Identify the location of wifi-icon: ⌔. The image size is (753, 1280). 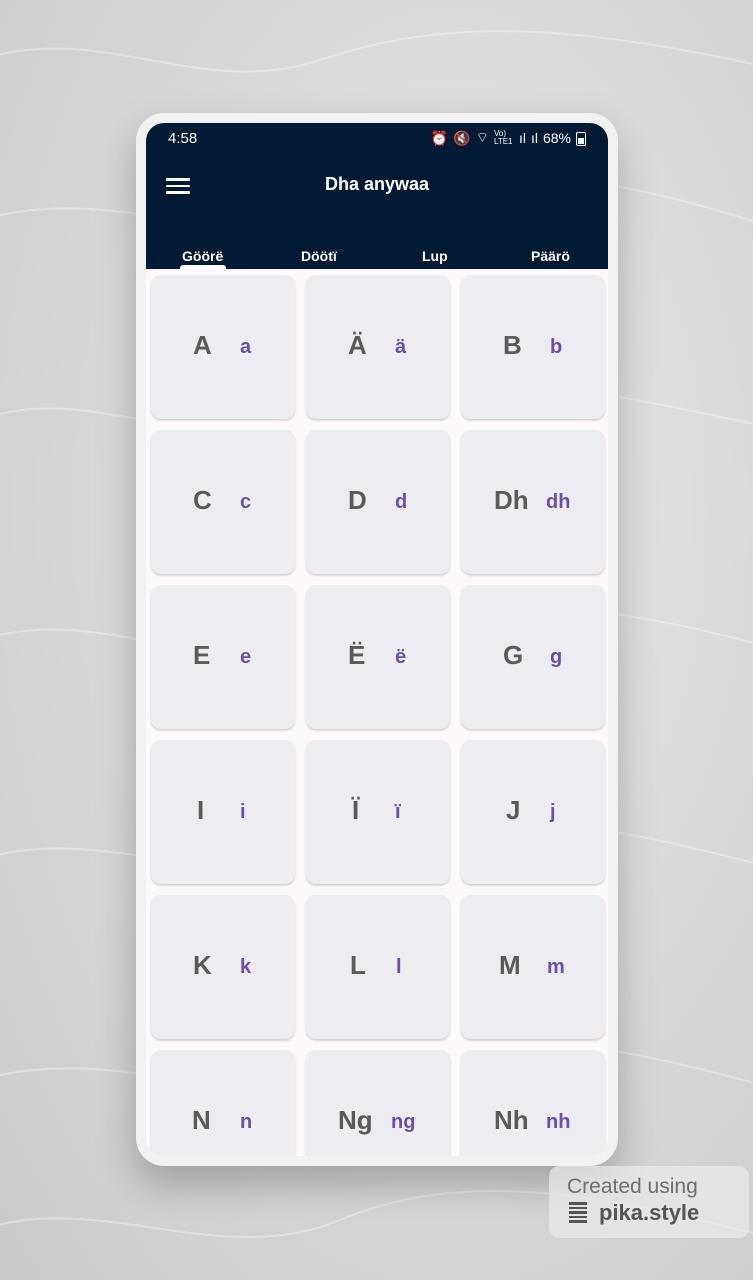
(482, 137).